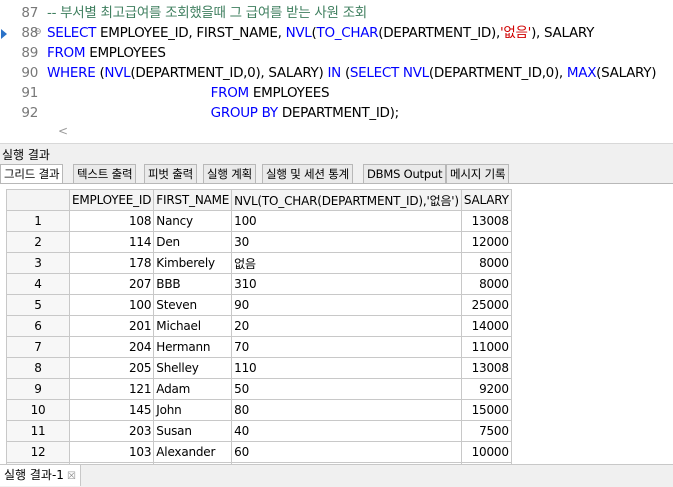 This screenshot has width=673, height=487. Describe the element at coordinates (32, 173) in the screenshot. I see `tab-grid-result: 그리드 결과` at that location.